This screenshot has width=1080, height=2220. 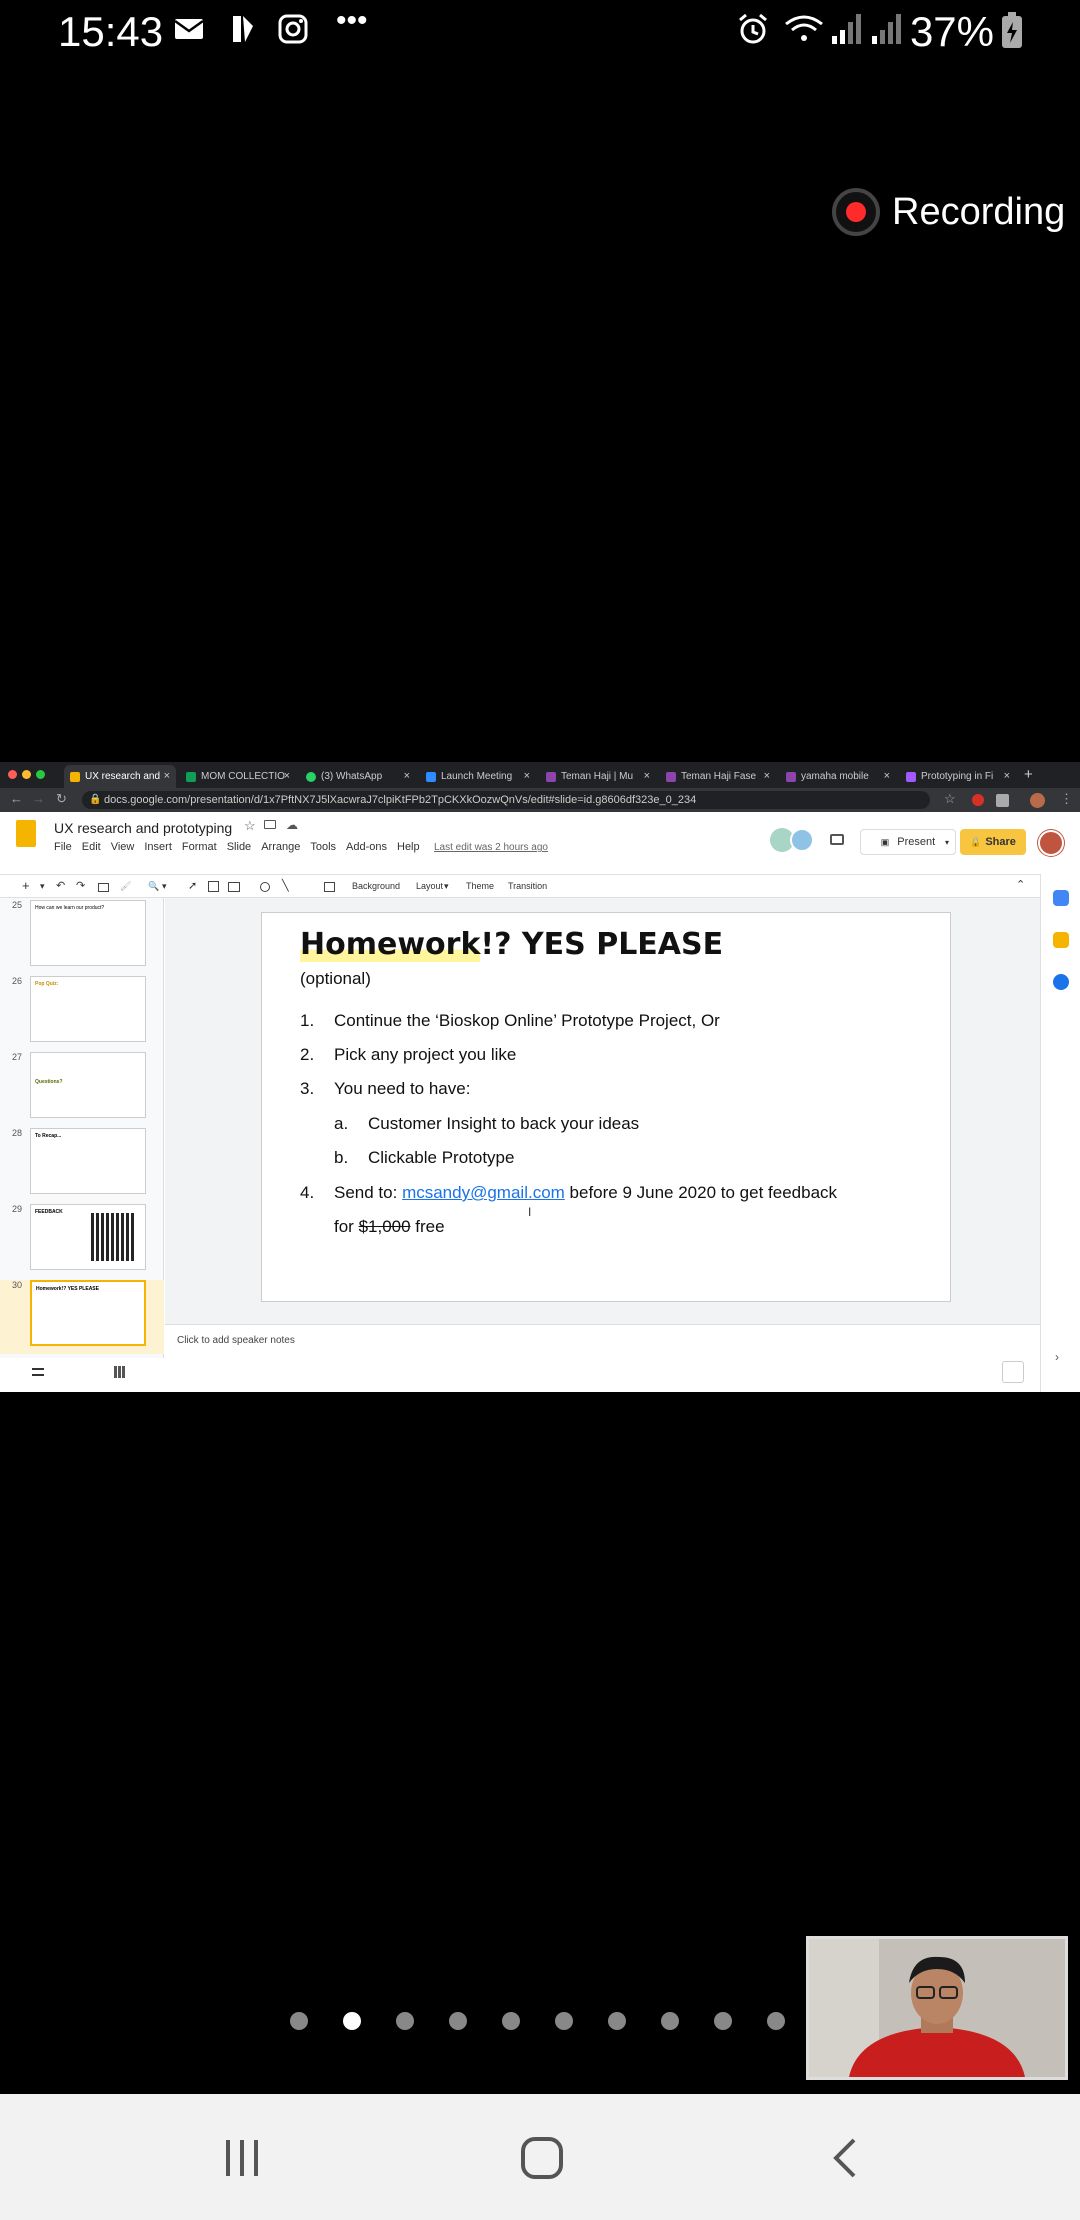 I want to click on reload-icon: ↻, so click(x=61, y=799).